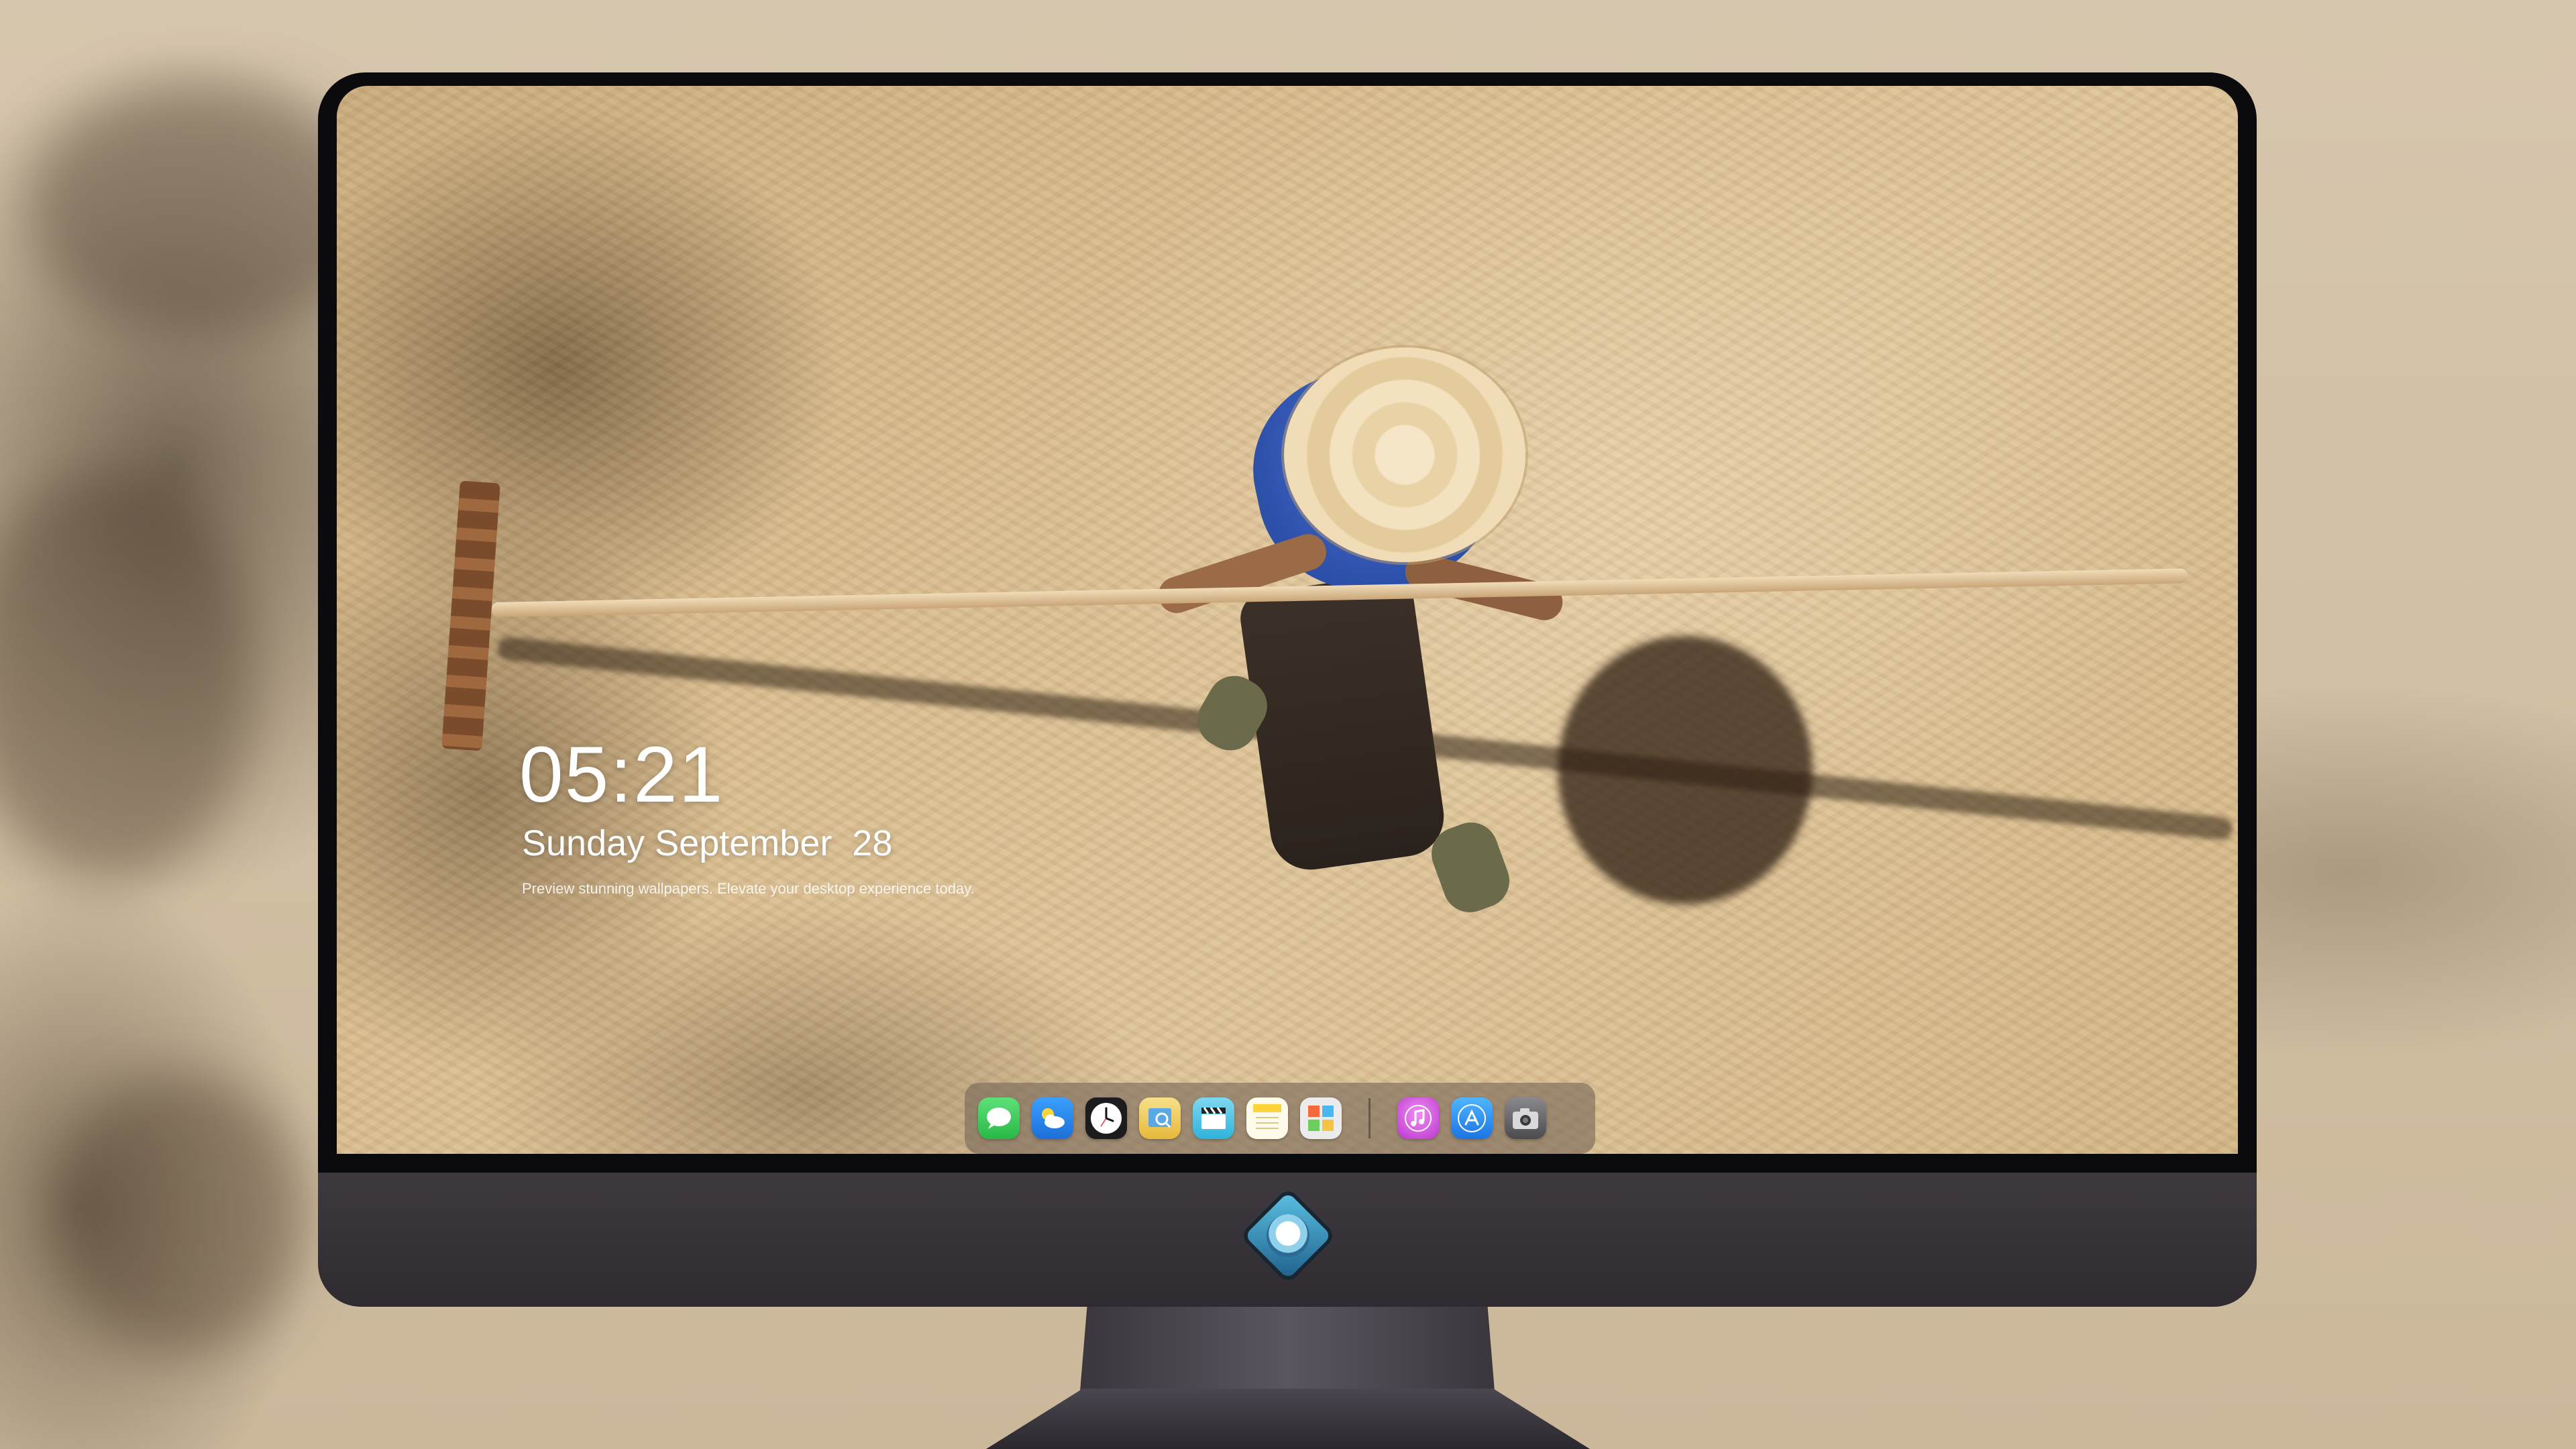  I want to click on notepad-glyph, so click(1267, 1116).